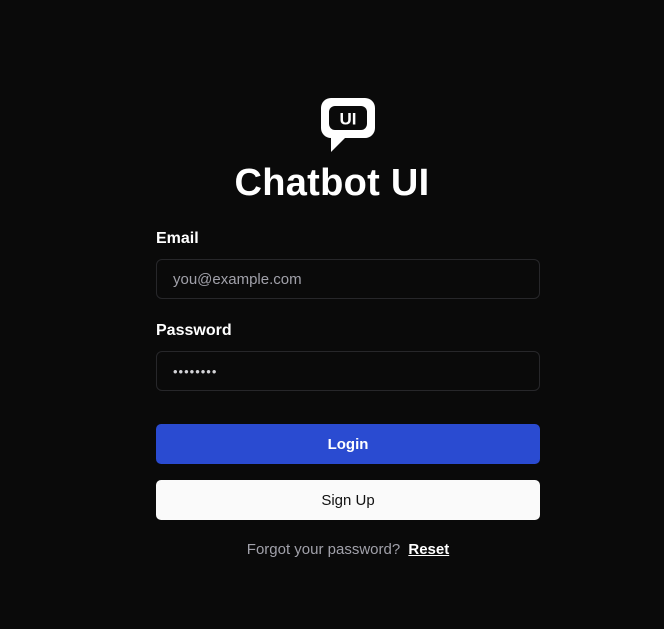 The height and width of the screenshot is (629, 664). What do you see at coordinates (194, 330) in the screenshot?
I see `password-label: Password` at bounding box center [194, 330].